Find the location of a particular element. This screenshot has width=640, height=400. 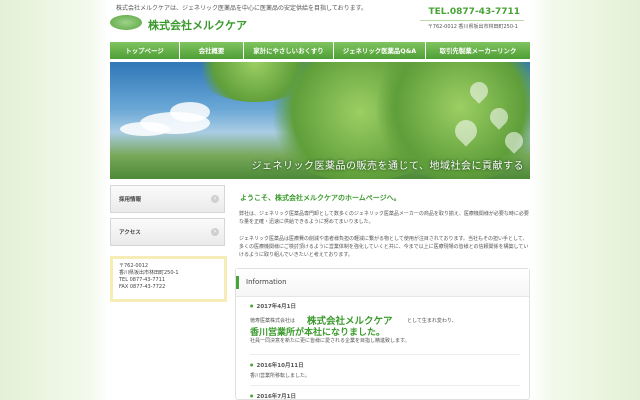

sidebar-fax: FAX 0877-43-7722 is located at coordinates (142, 287).